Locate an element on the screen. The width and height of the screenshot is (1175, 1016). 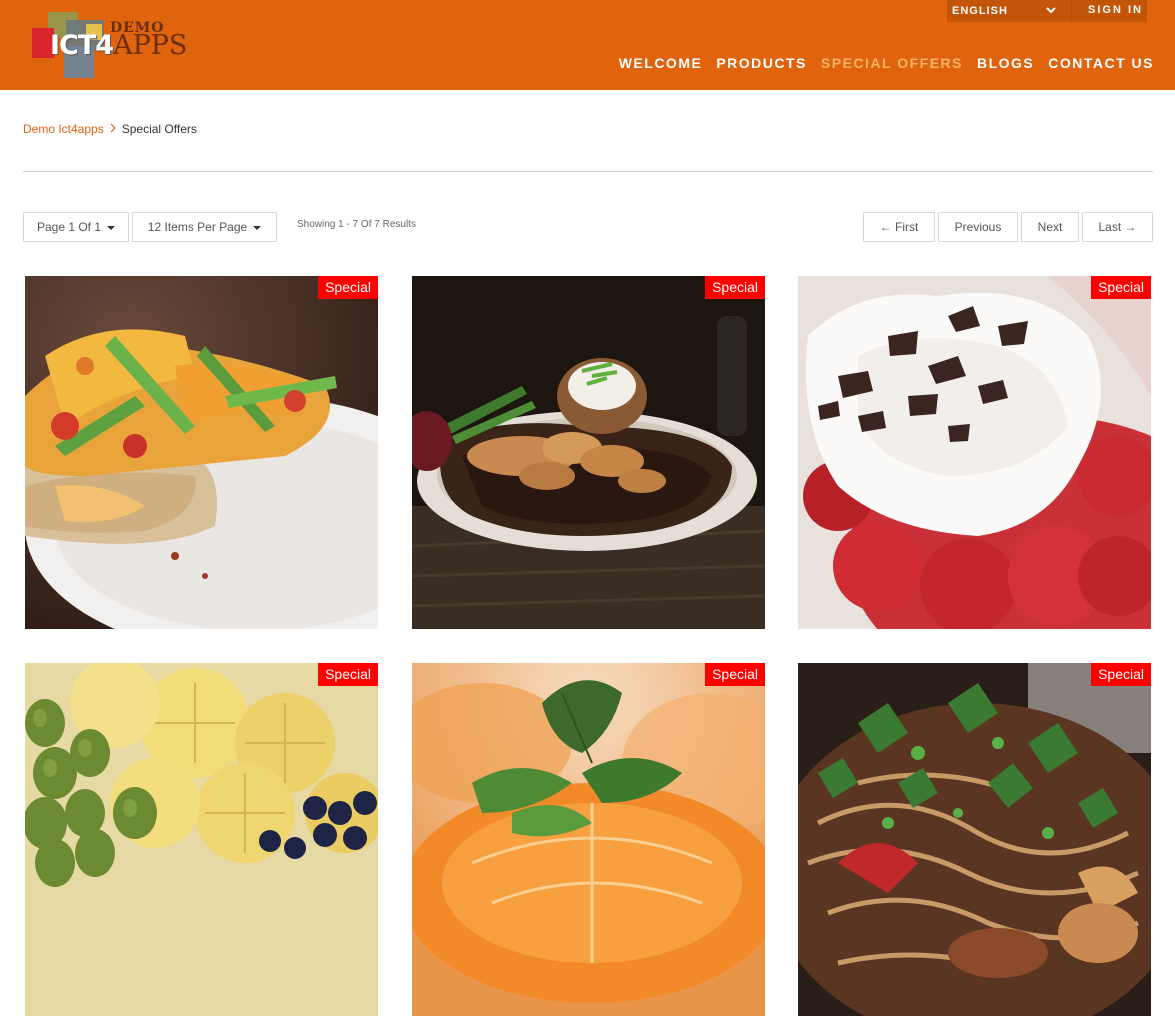
chevron-right-icon is located at coordinates (113, 129).